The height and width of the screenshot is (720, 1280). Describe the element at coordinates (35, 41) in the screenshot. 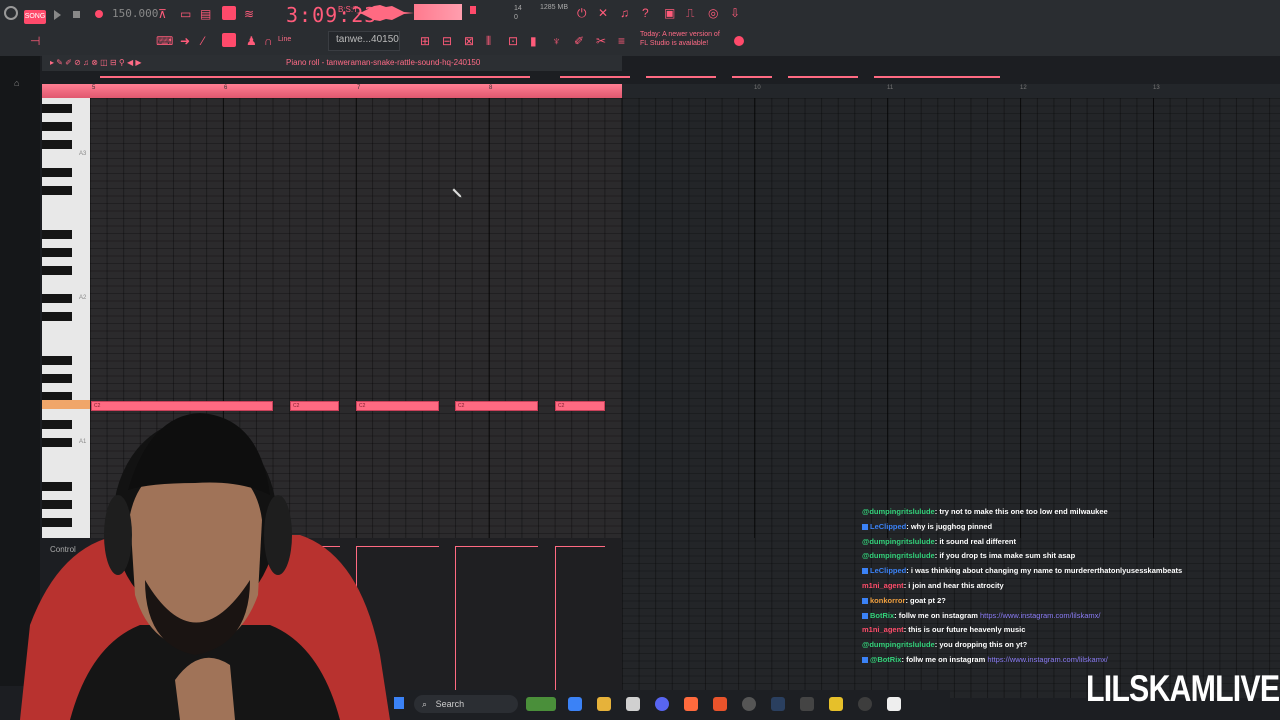

I see `snap-icon: ⊣` at that location.